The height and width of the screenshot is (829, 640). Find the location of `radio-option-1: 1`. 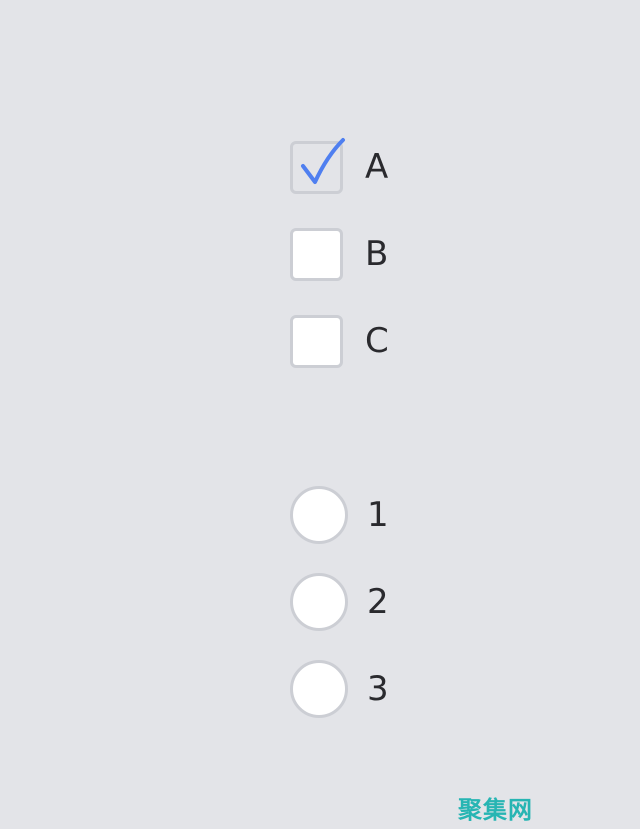

radio-option-1: 1 is located at coordinates (339, 515).